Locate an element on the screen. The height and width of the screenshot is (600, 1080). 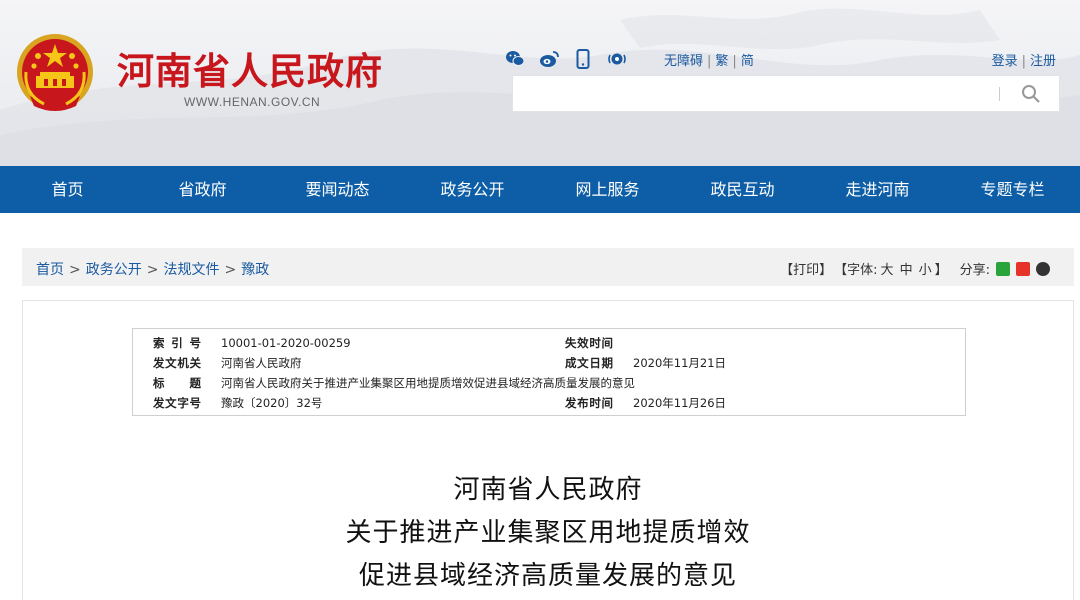
main-nav: 首页 省政府 要闻动态 政务公开 网上服务 政民互动 走进河南 专题专栏 is located at coordinates (540, 189).